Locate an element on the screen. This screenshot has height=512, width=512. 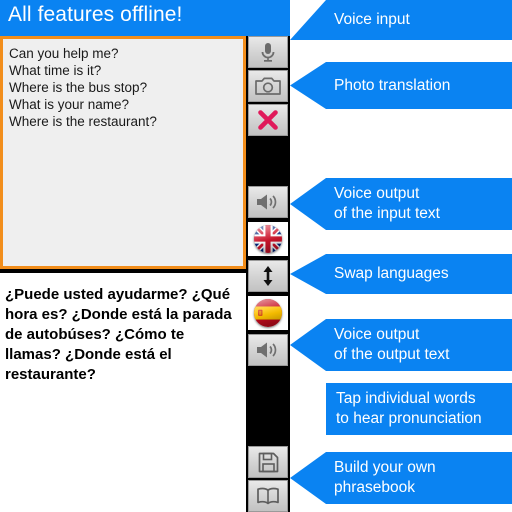
target-language-button is located at coordinates (268, 313).